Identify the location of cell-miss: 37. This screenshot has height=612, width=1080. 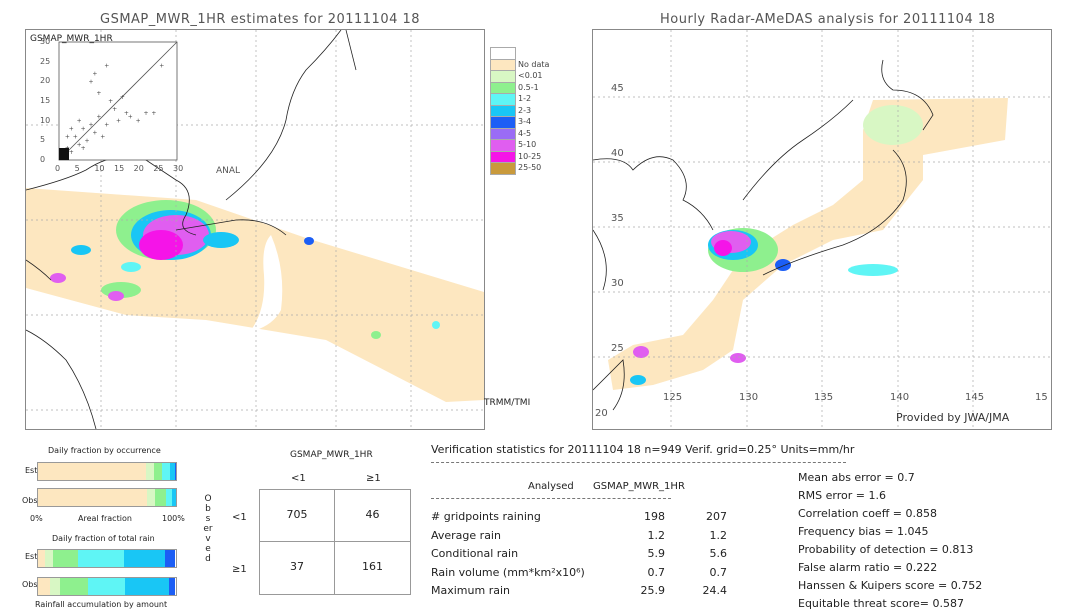
(297, 566).